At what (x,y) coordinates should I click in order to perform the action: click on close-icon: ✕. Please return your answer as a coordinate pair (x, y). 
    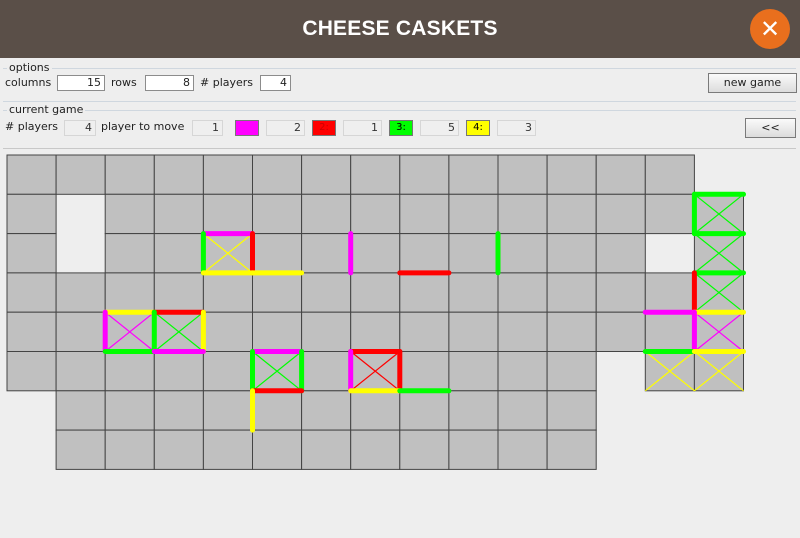
    Looking at the image, I should click on (770, 29).